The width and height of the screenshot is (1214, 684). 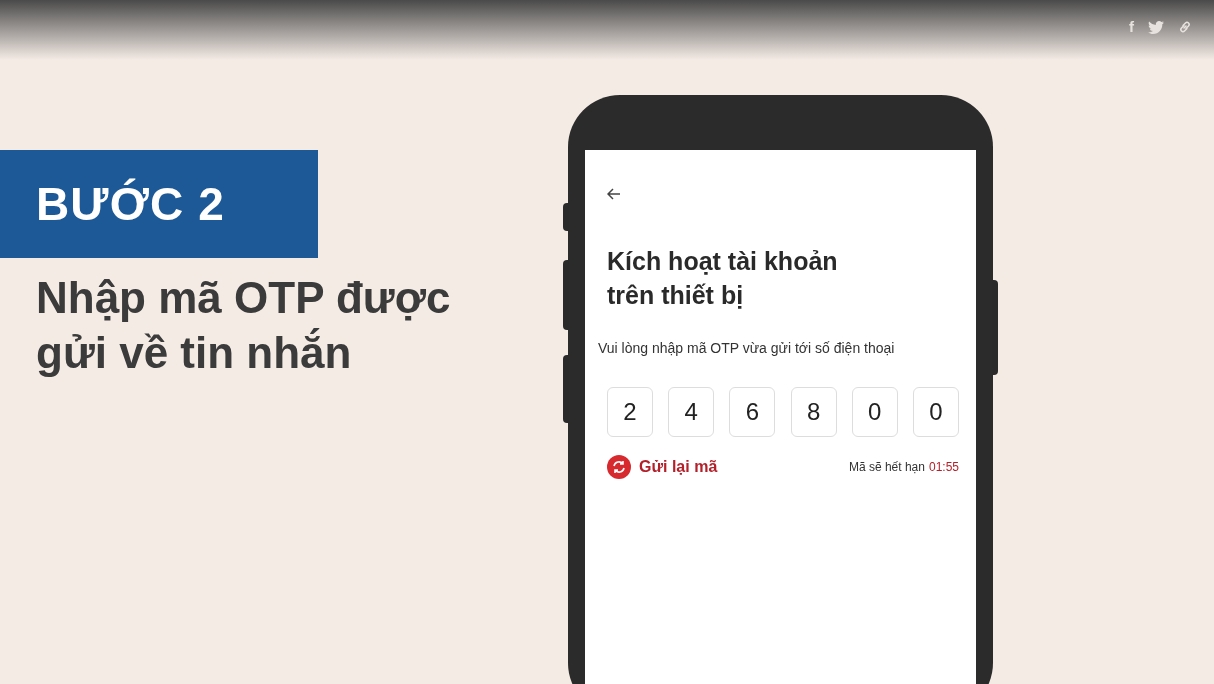 What do you see at coordinates (747, 348) in the screenshot?
I see `instruction-text: Vui lòng nhập mã OTP vừa gửi tới số điện thoại` at bounding box center [747, 348].